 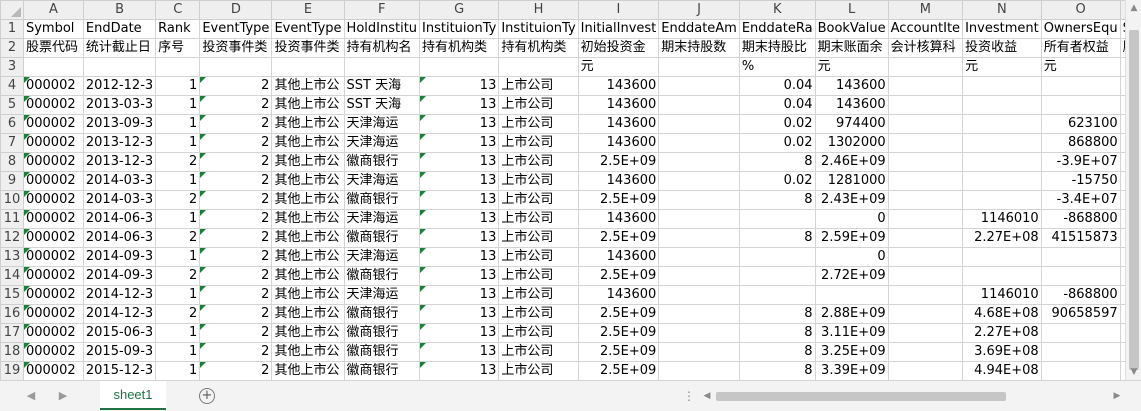 I want to click on cell-l6: 974400, so click(x=851, y=124).